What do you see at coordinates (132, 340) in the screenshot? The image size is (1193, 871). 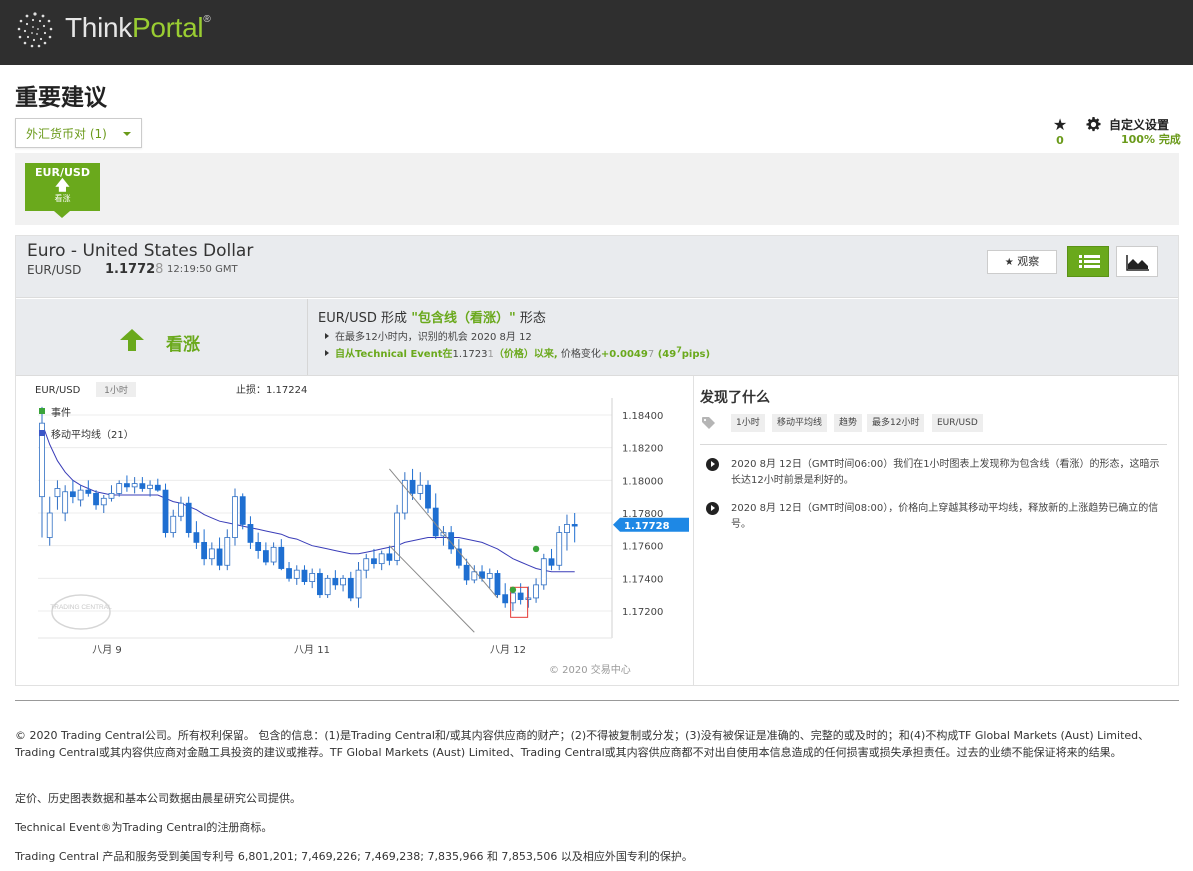 I see `arrow-up-icon` at bounding box center [132, 340].